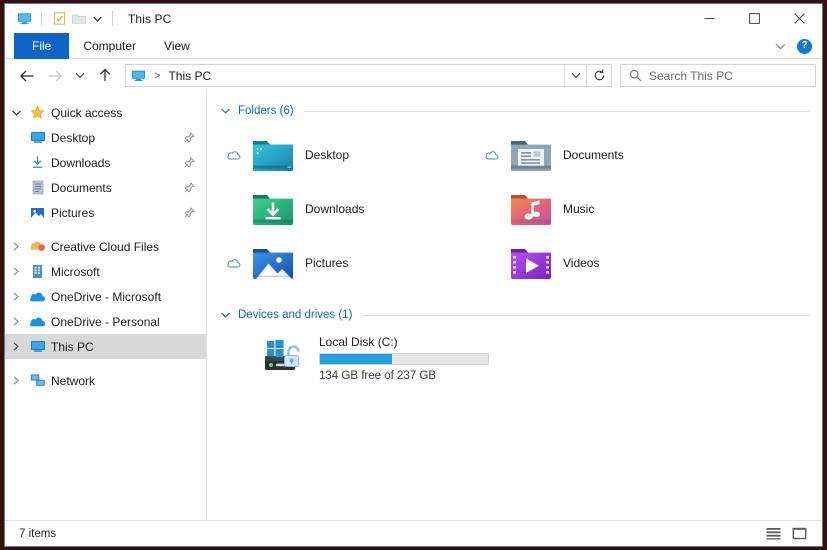 The height and width of the screenshot is (550, 827). Describe the element at coordinates (37, 381) in the screenshot. I see `network-icon` at that location.